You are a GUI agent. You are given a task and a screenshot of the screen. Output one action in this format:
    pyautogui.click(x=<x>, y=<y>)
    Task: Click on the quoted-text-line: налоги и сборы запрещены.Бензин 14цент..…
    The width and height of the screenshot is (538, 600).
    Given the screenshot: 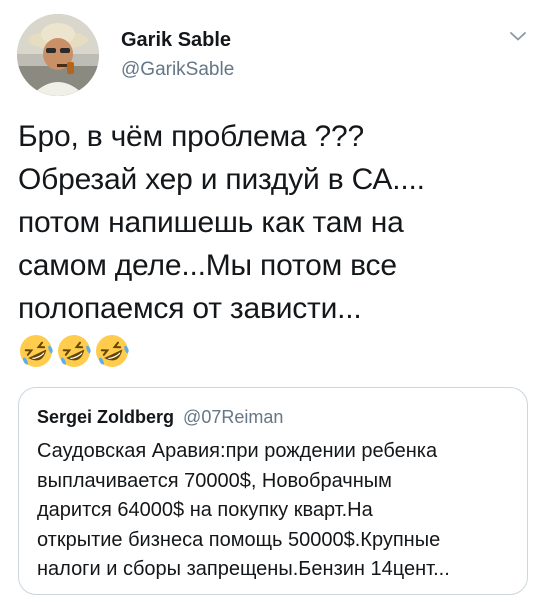 What is the action you would take?
    pyautogui.click(x=243, y=569)
    